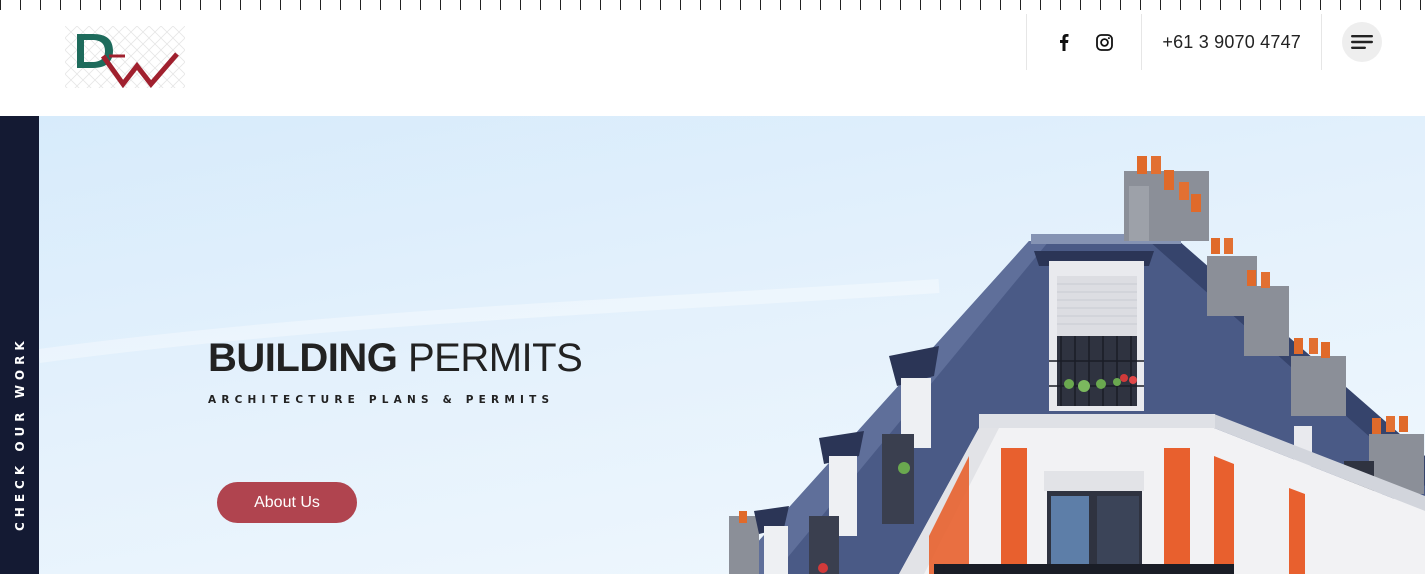  Describe the element at coordinates (1231, 42) in the screenshot. I see `phone-number-link: +61 3 9070 4747` at that location.